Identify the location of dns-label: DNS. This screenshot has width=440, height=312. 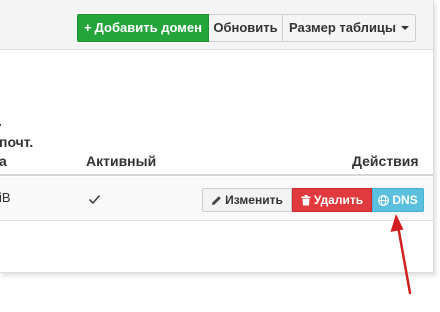
(405, 200).